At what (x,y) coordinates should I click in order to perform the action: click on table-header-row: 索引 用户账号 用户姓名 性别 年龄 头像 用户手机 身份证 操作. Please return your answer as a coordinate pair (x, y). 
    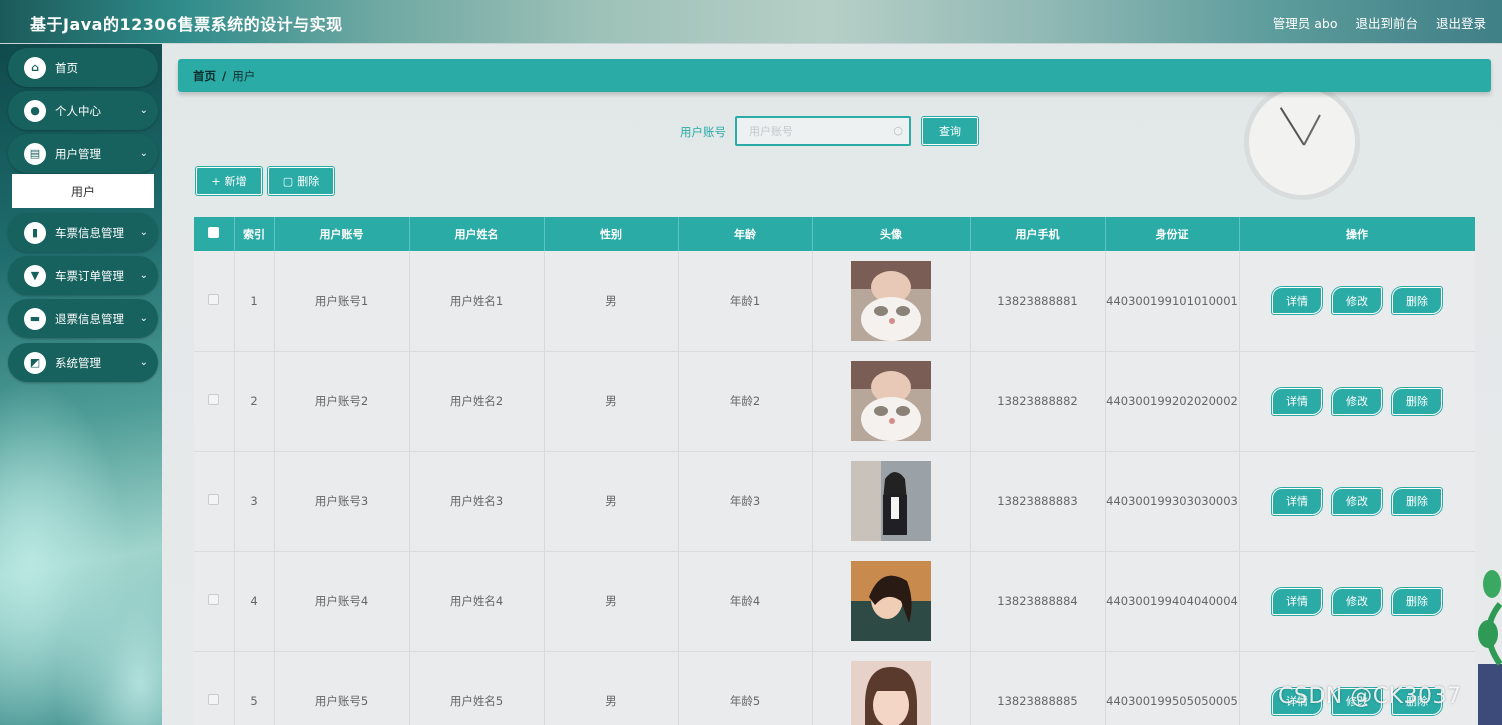
    Looking at the image, I should click on (834, 234).